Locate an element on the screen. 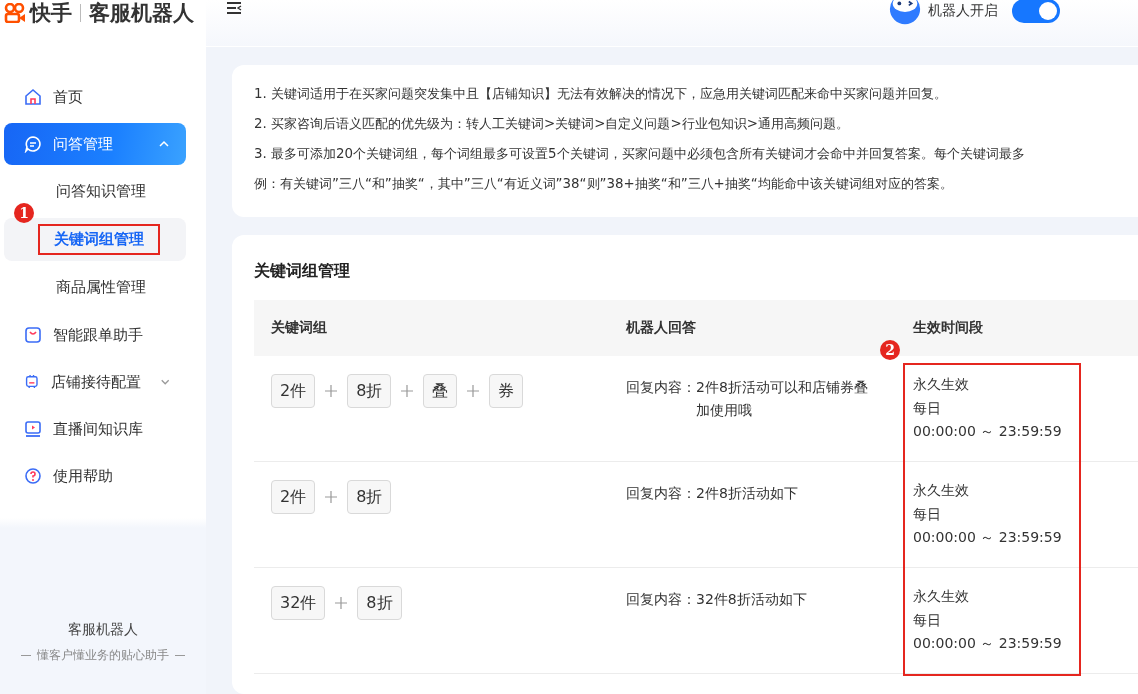 This screenshot has width=1138, height=694. notice-text: 2. 买家咨询后语义匹配的优先级为：转人工关键词>关键词>自定义问题>行业包知识>通用高频问题。 is located at coordinates (552, 124).